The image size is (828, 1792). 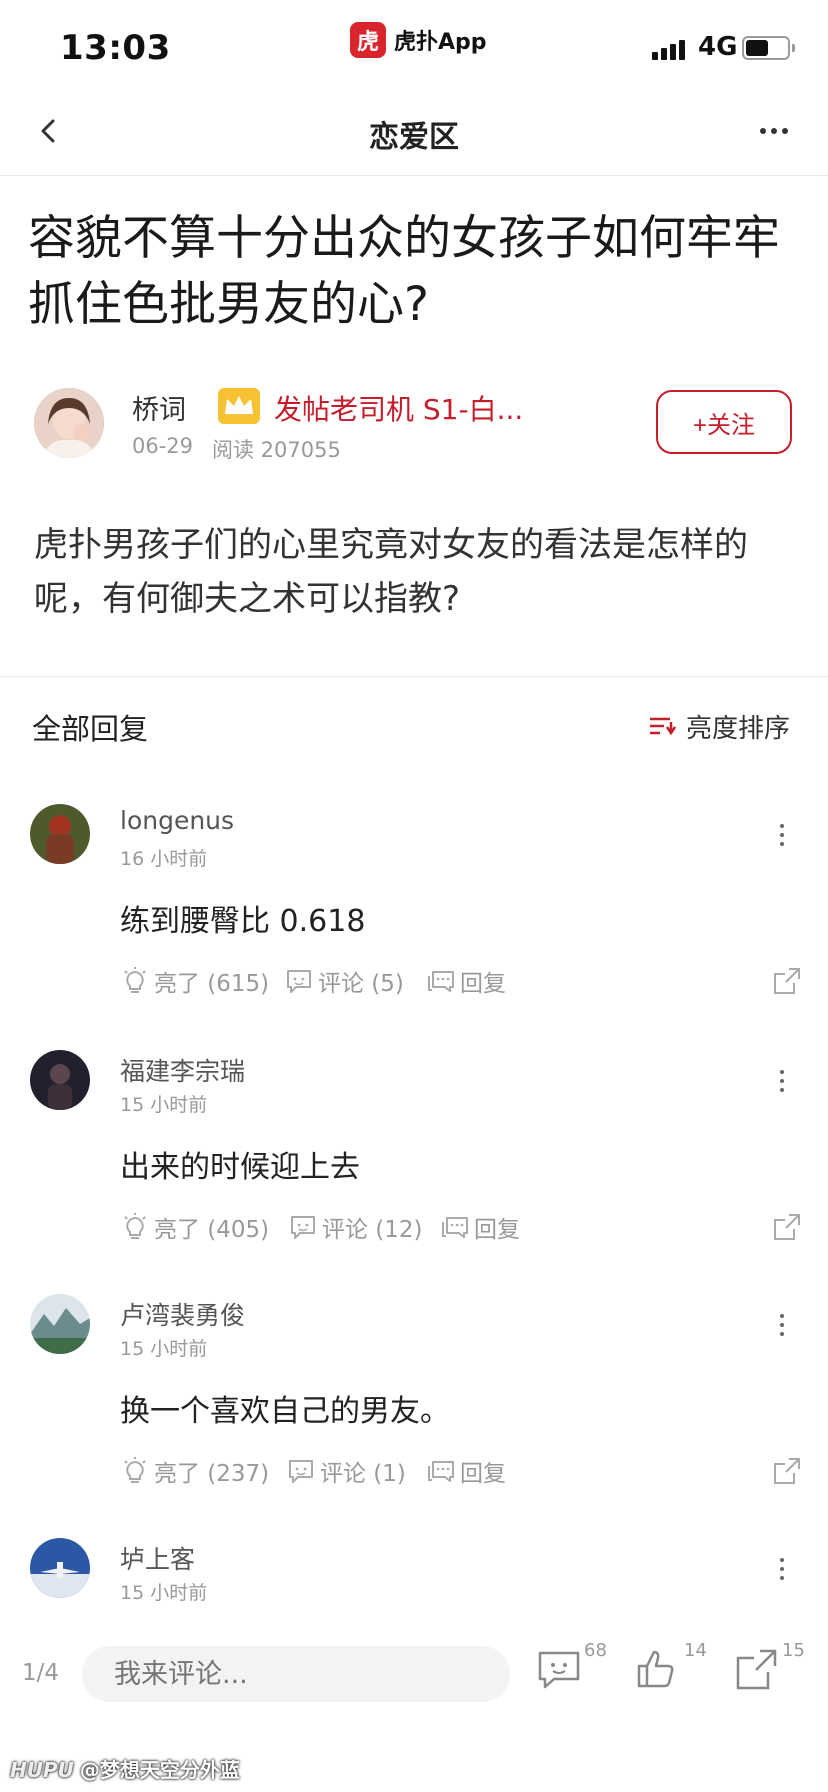 I want to click on reply-username: 垆上客, so click(x=157, y=1558).